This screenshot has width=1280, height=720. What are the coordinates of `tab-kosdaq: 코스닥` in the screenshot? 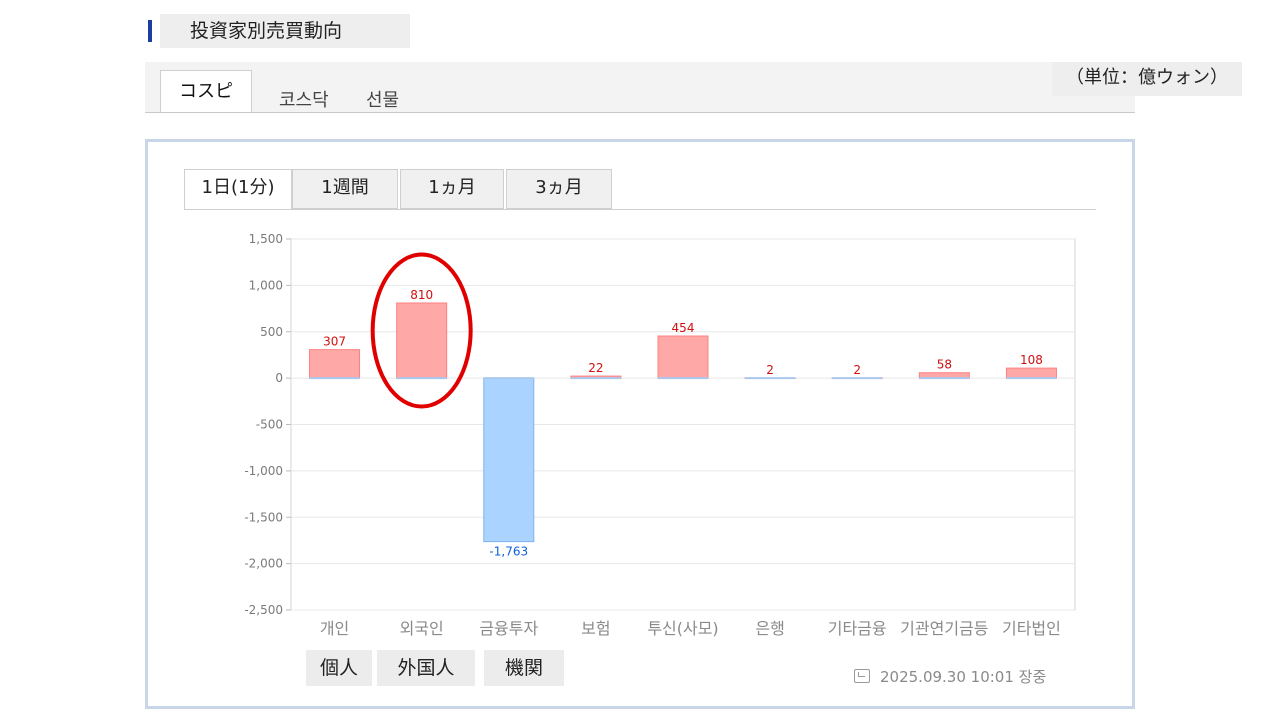 It's located at (304, 99).